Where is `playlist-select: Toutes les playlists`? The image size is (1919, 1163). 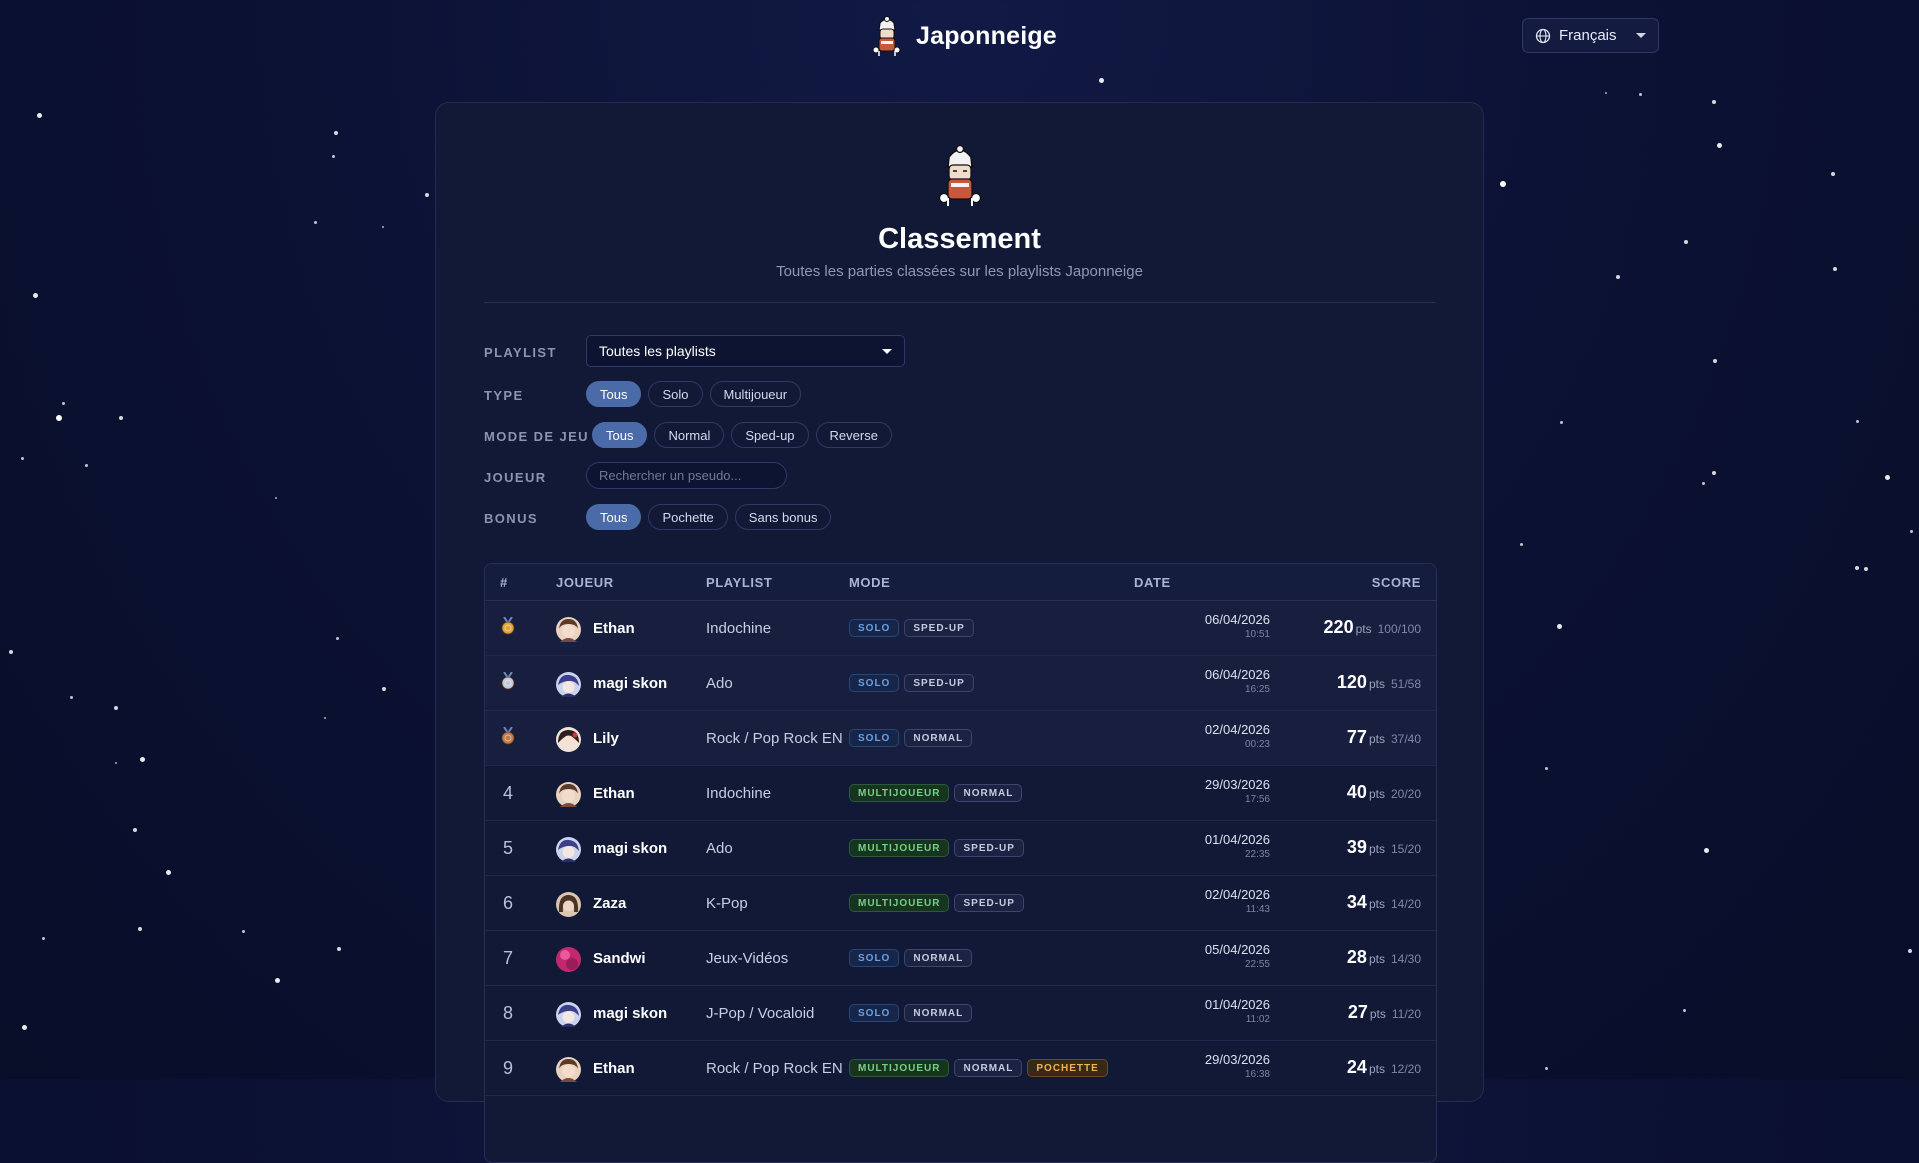 playlist-select: Toutes les playlists is located at coordinates (745, 351).